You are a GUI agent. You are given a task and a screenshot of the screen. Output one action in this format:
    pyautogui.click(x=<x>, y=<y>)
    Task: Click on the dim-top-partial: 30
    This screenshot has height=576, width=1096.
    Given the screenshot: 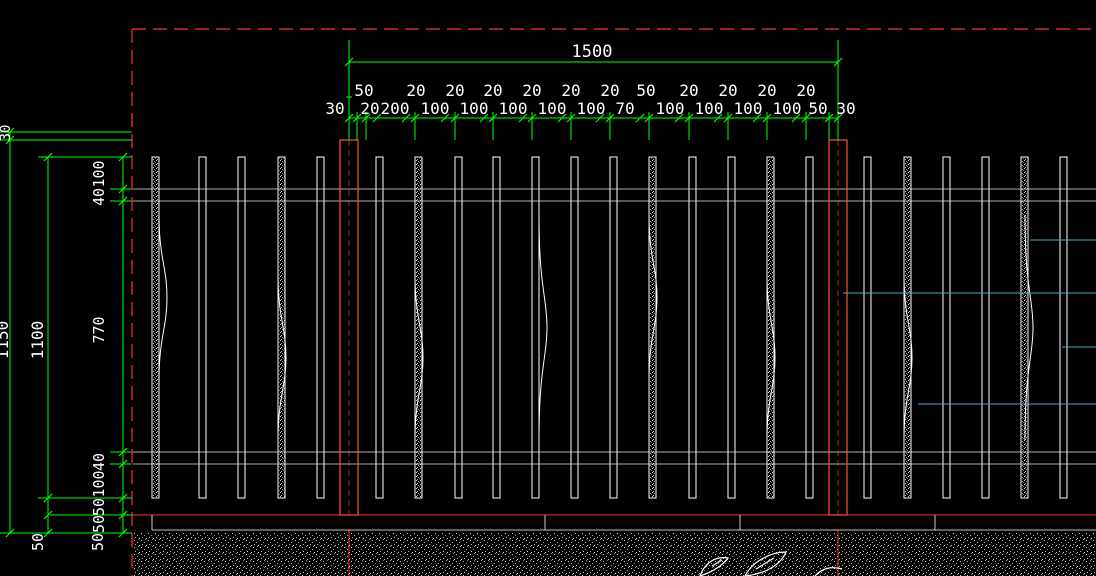 What is the action you would take?
    pyautogui.click(x=7, y=133)
    